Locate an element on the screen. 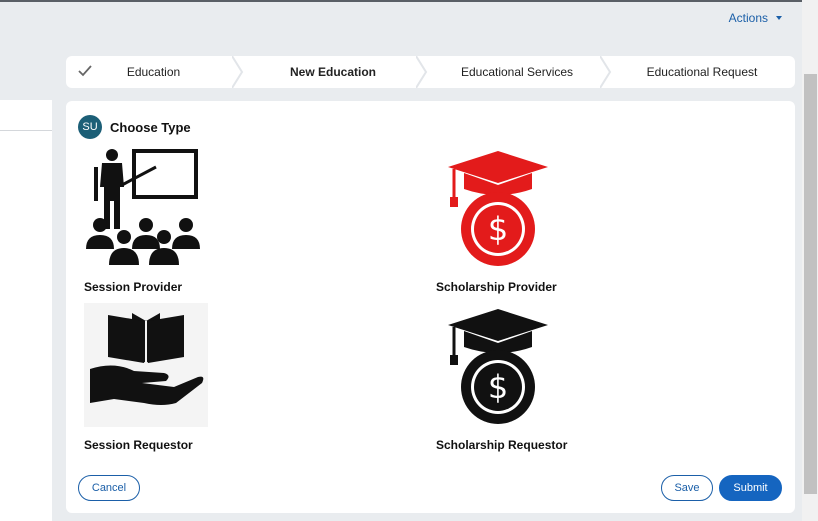 The width and height of the screenshot is (818, 521). cancel-button: Cancel is located at coordinates (109, 488).